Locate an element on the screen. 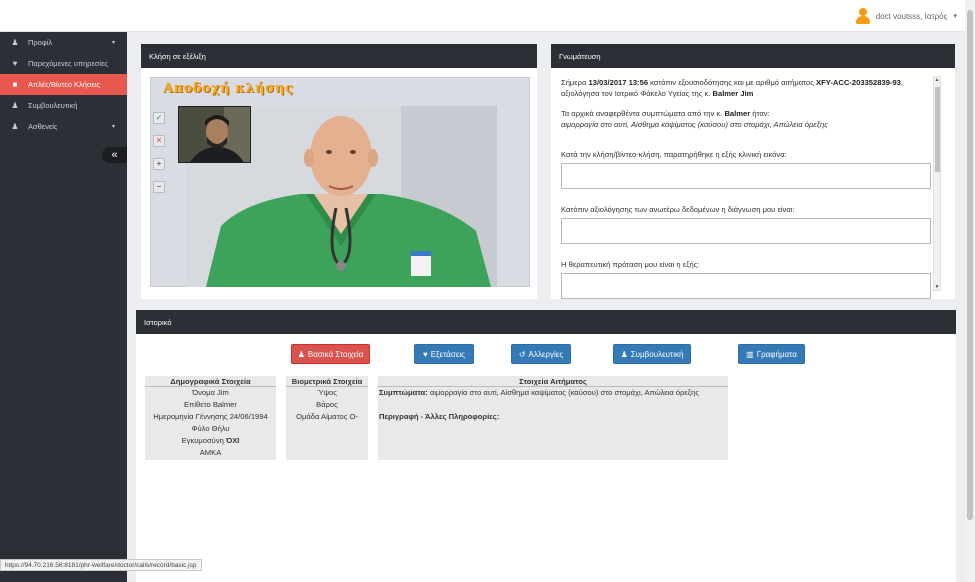 The height and width of the screenshot is (582, 975). sidebar-item-patients: ♟ Ασθενείς ▾ is located at coordinates (63, 126).